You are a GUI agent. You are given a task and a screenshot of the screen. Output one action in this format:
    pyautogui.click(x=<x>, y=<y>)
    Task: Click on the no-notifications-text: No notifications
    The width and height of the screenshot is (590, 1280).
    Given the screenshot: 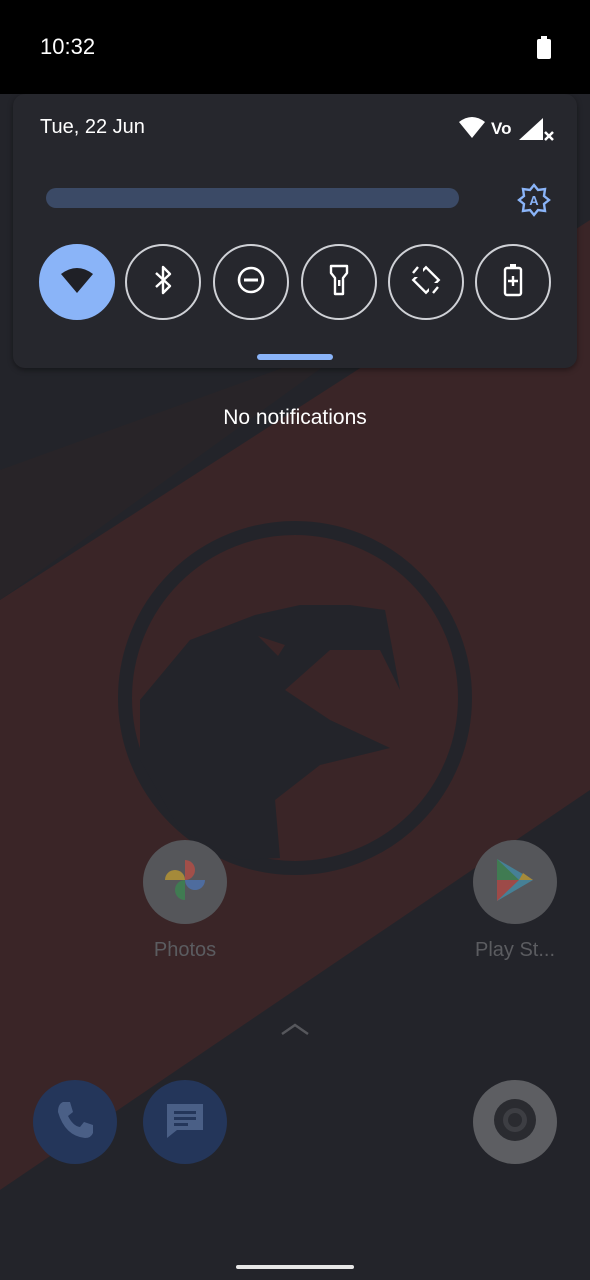 What is the action you would take?
    pyautogui.click(x=295, y=417)
    